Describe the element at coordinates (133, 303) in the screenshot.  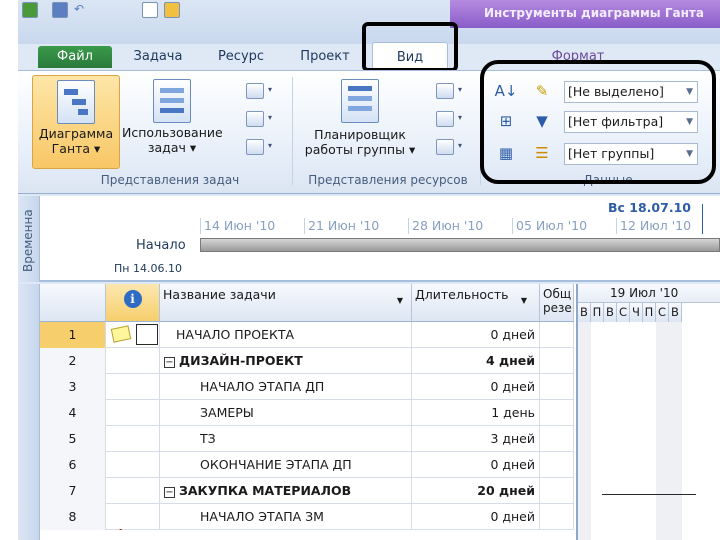
I see `indicators-column-header: i` at that location.